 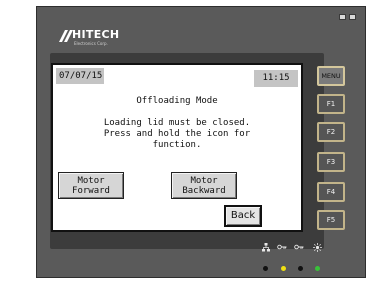 I want to click on date-display: 07/07/15, so click(x=80, y=76).